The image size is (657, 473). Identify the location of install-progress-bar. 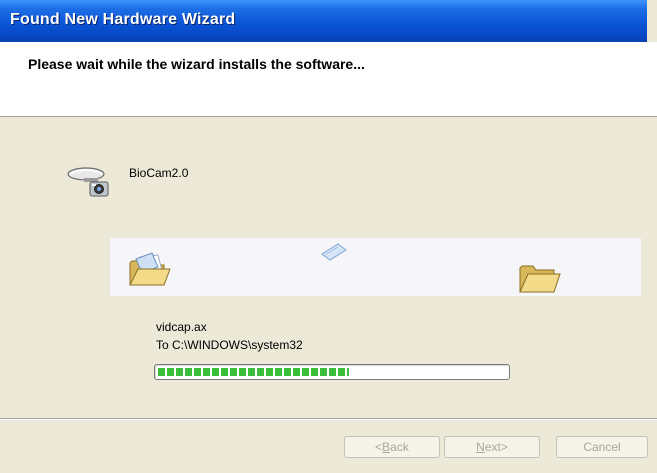
(332, 372).